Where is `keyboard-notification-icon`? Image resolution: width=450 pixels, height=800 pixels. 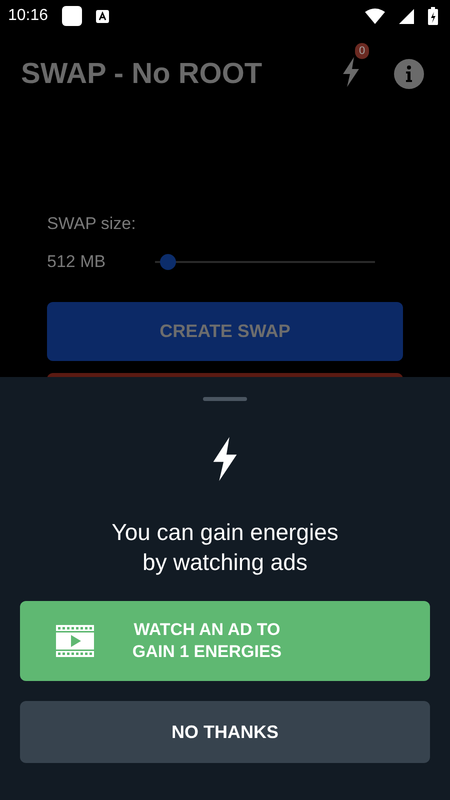
keyboard-notification-icon is located at coordinates (103, 16).